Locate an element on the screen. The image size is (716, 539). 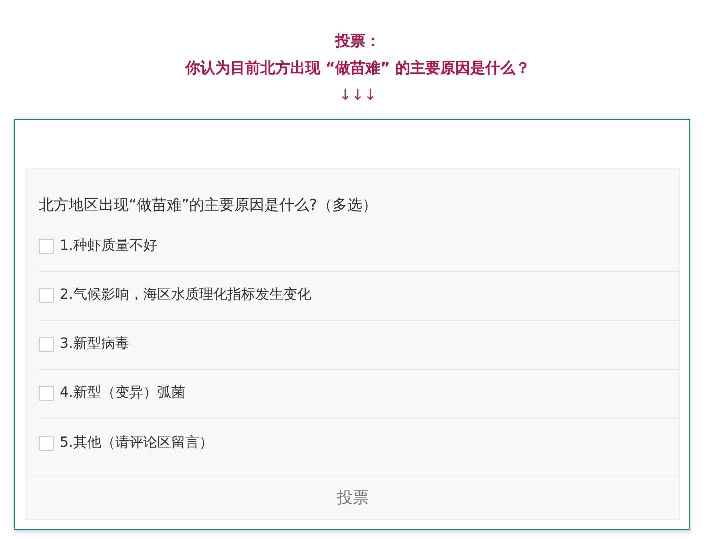
option-label: 2.气候影响，海区水质理化指标发生变化 is located at coordinates (186, 295).